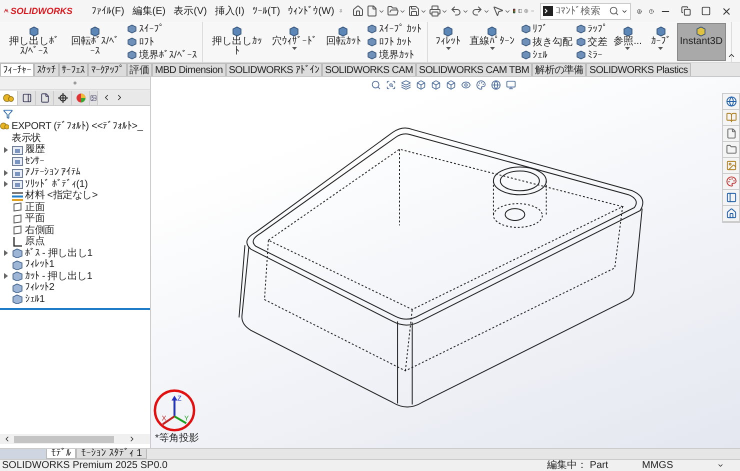 The image size is (740, 471). I want to click on menu-item: ﾌｧｲﾙ(F), so click(108, 11).